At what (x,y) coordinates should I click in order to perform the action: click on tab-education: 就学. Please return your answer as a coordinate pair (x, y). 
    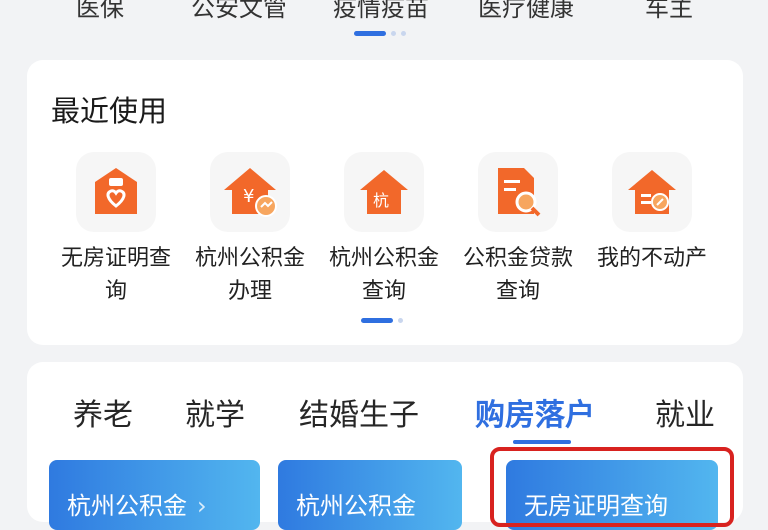
    Looking at the image, I should click on (215, 412).